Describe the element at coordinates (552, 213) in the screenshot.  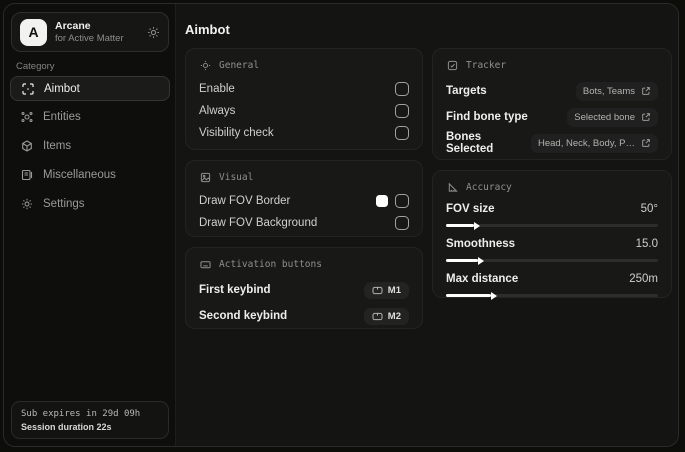
I see `setting-row-fov-size: FOV size 50°` at that location.